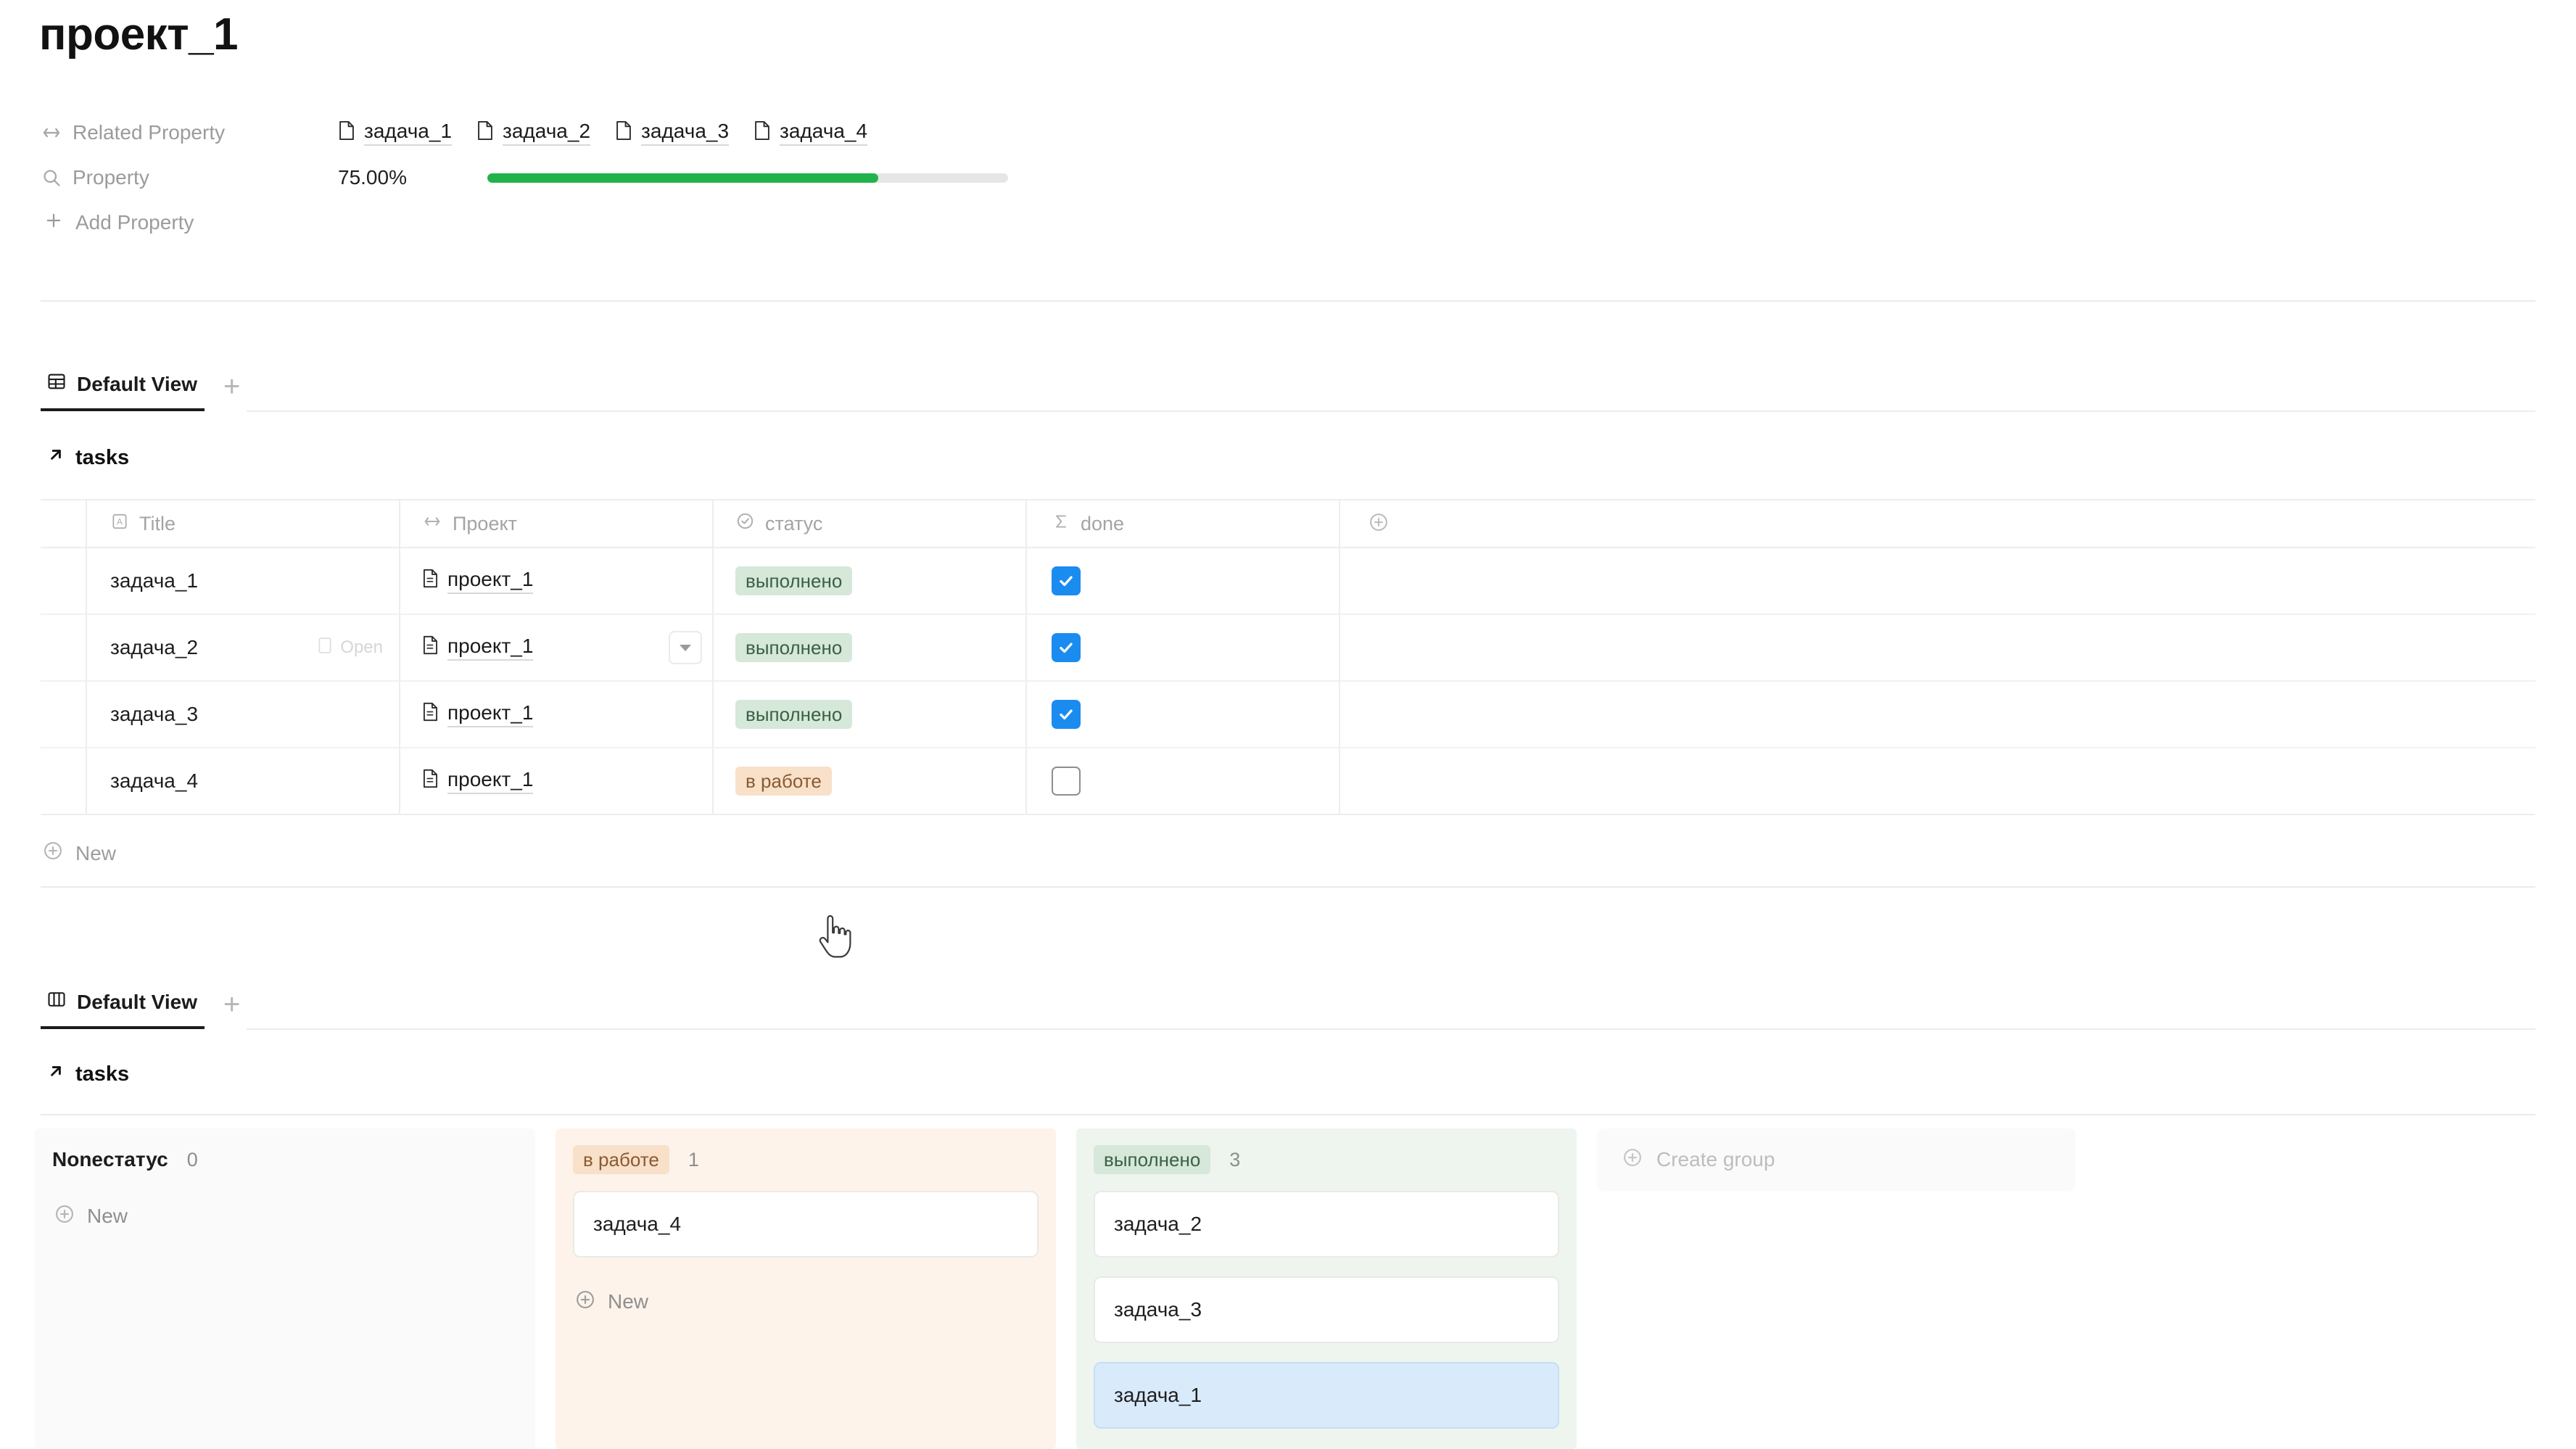 The height and width of the screenshot is (1449, 2576). I want to click on add-view-button-board: +, so click(232, 1009).